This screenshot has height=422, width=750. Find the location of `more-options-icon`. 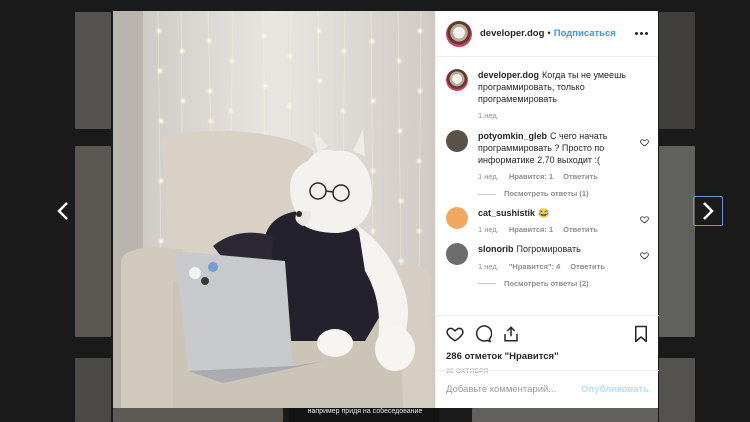

more-options-icon is located at coordinates (641, 33).